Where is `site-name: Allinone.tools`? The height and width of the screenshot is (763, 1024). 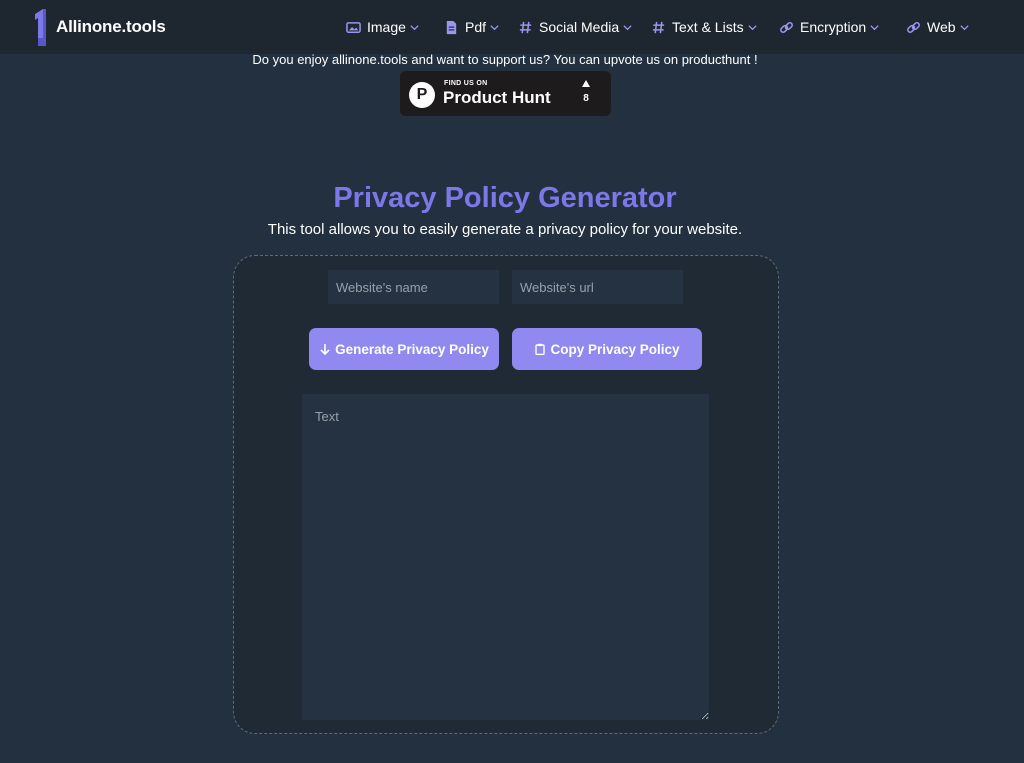 site-name: Allinone.tools is located at coordinates (111, 26).